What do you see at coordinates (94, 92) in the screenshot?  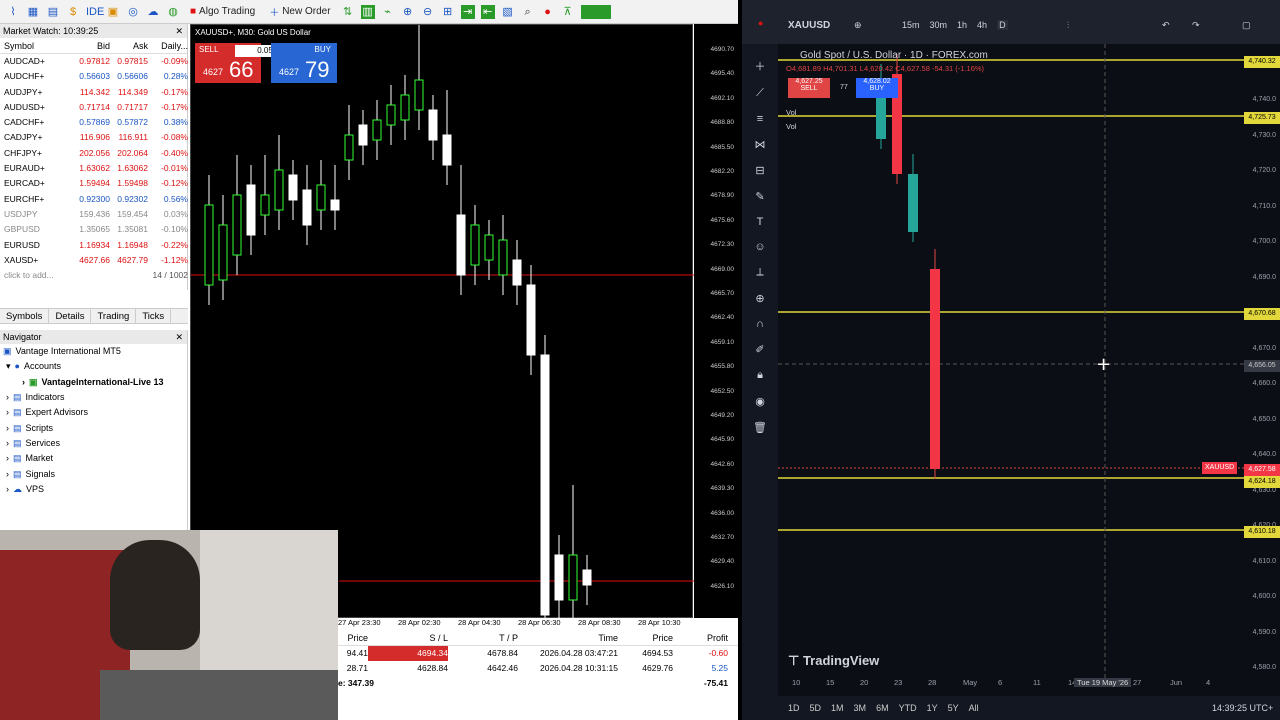 I see `market-watch-row: AUDJPY+ 114.342 114.349 -0.17%` at bounding box center [94, 92].